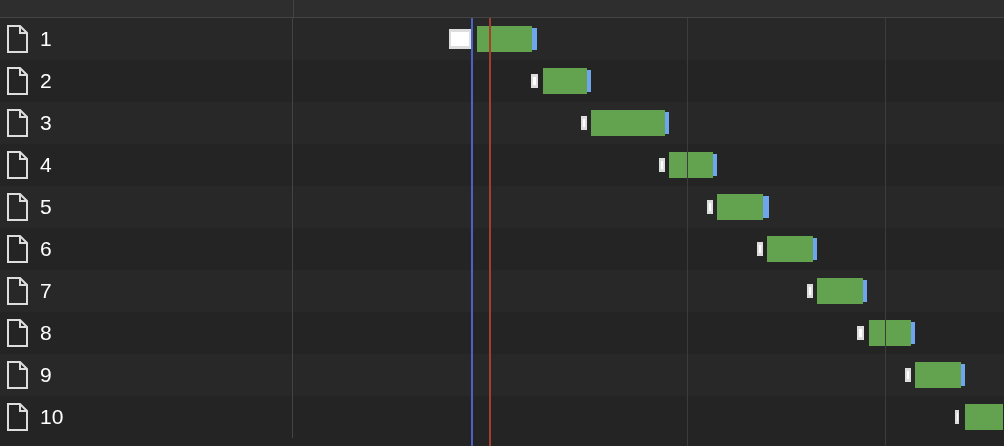 This screenshot has height=446, width=1004. Describe the element at coordinates (46, 39) in the screenshot. I see `request-name: 1` at that location.